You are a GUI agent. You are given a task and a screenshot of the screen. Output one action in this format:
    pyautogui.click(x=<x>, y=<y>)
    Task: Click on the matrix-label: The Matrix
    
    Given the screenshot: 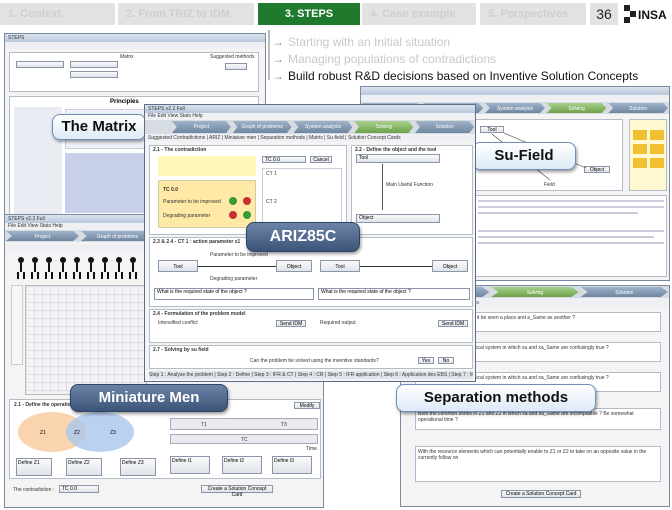 What is the action you would take?
    pyautogui.click(x=99, y=127)
    